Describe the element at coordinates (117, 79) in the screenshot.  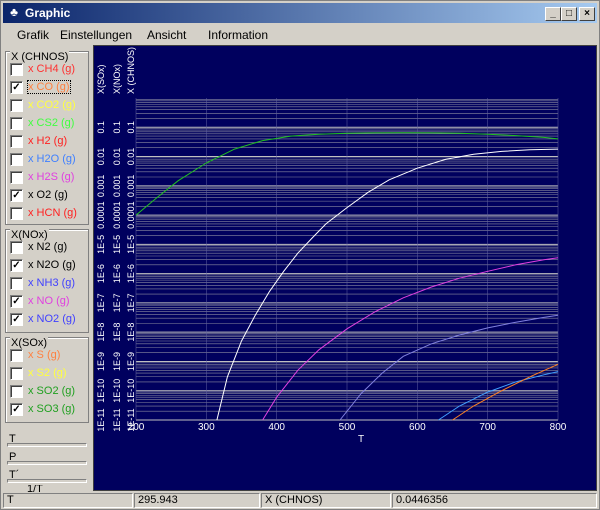
I see `y-axis-label: X(NOx)` at that location.